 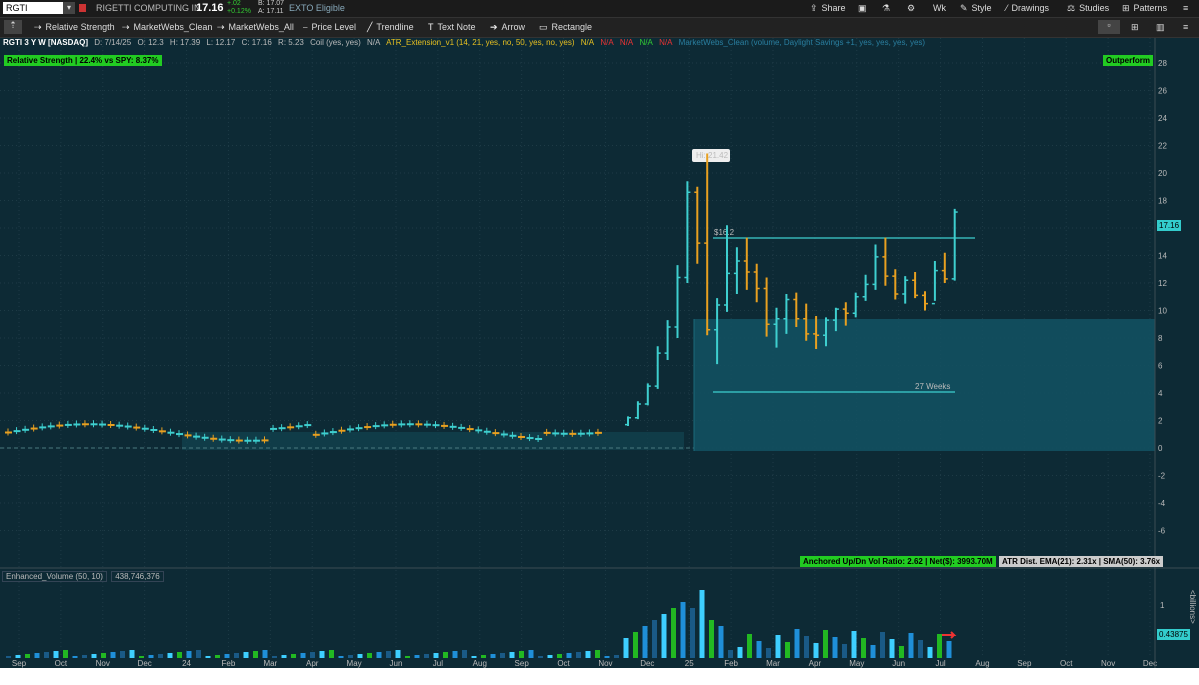 What do you see at coordinates (74, 27) in the screenshot?
I see `relative-strength-button: ⇢ Relative Strength` at bounding box center [74, 27].